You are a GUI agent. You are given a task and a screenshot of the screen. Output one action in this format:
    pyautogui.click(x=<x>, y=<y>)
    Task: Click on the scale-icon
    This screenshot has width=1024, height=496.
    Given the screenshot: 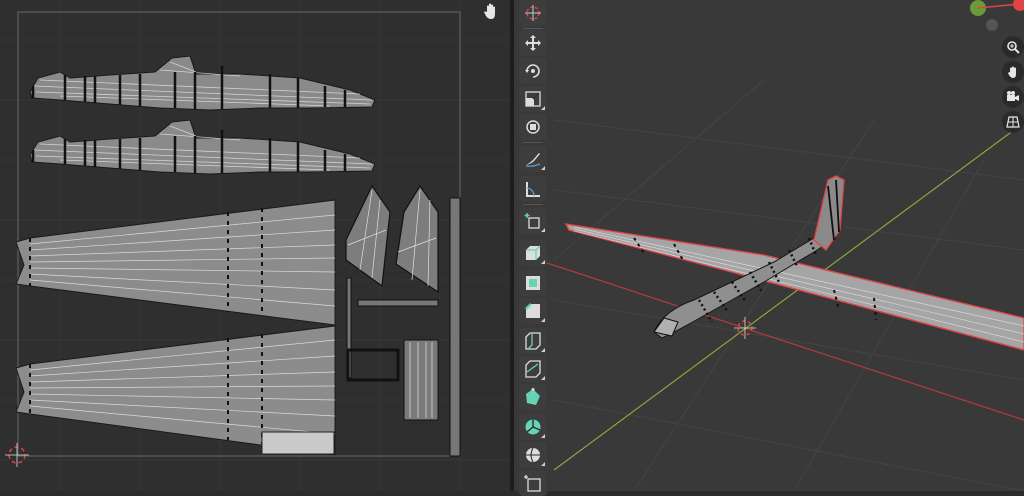 What is the action you would take?
    pyautogui.click(x=533, y=99)
    